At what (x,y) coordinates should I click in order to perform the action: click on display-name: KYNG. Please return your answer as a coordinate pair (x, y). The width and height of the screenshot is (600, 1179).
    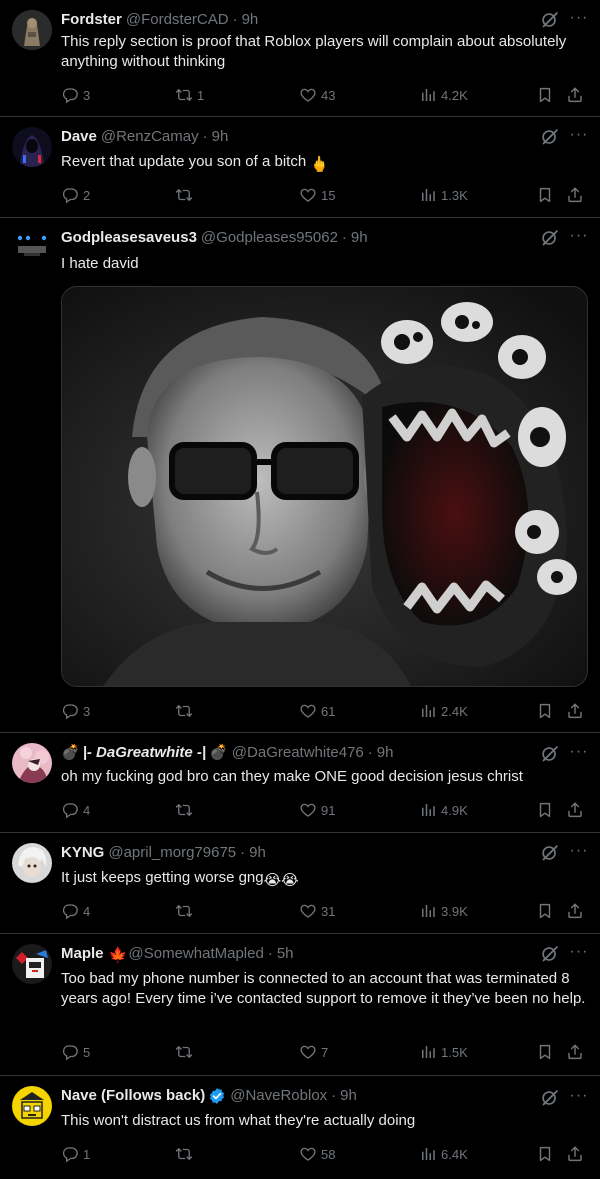
    Looking at the image, I should click on (82, 853).